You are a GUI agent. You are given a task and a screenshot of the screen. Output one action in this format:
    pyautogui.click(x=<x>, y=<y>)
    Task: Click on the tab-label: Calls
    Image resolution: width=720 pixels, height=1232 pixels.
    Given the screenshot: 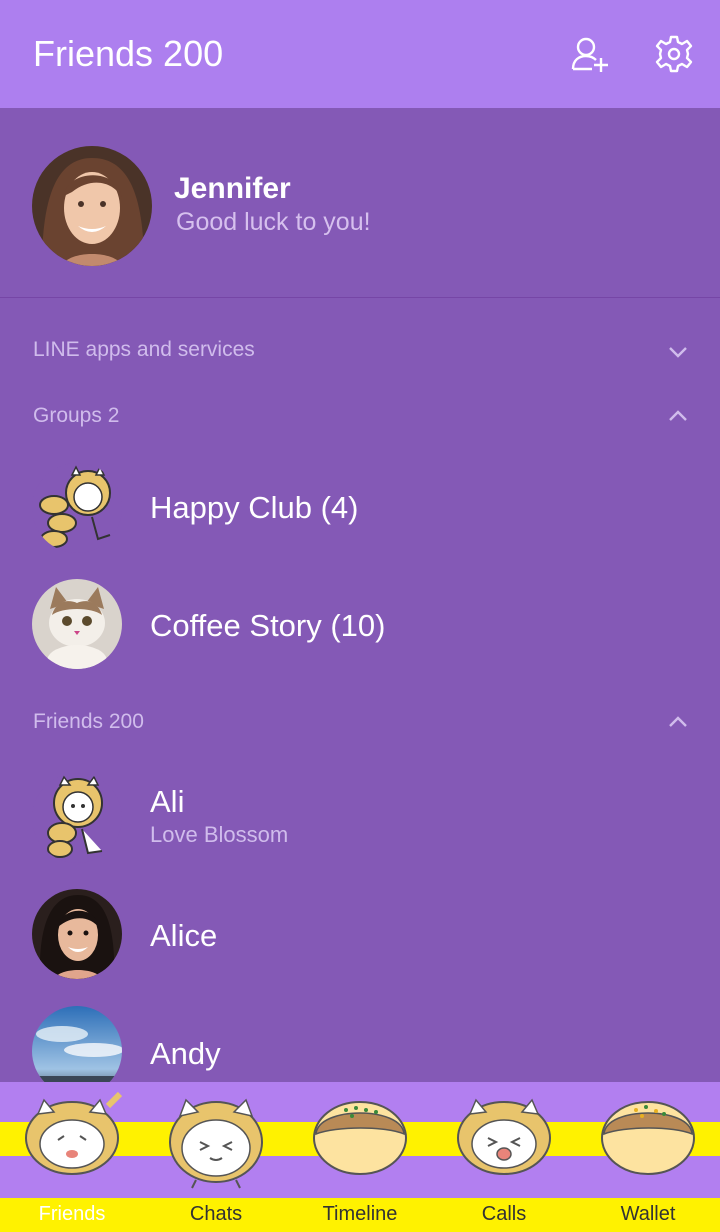 What is the action you would take?
    pyautogui.click(x=504, y=1214)
    